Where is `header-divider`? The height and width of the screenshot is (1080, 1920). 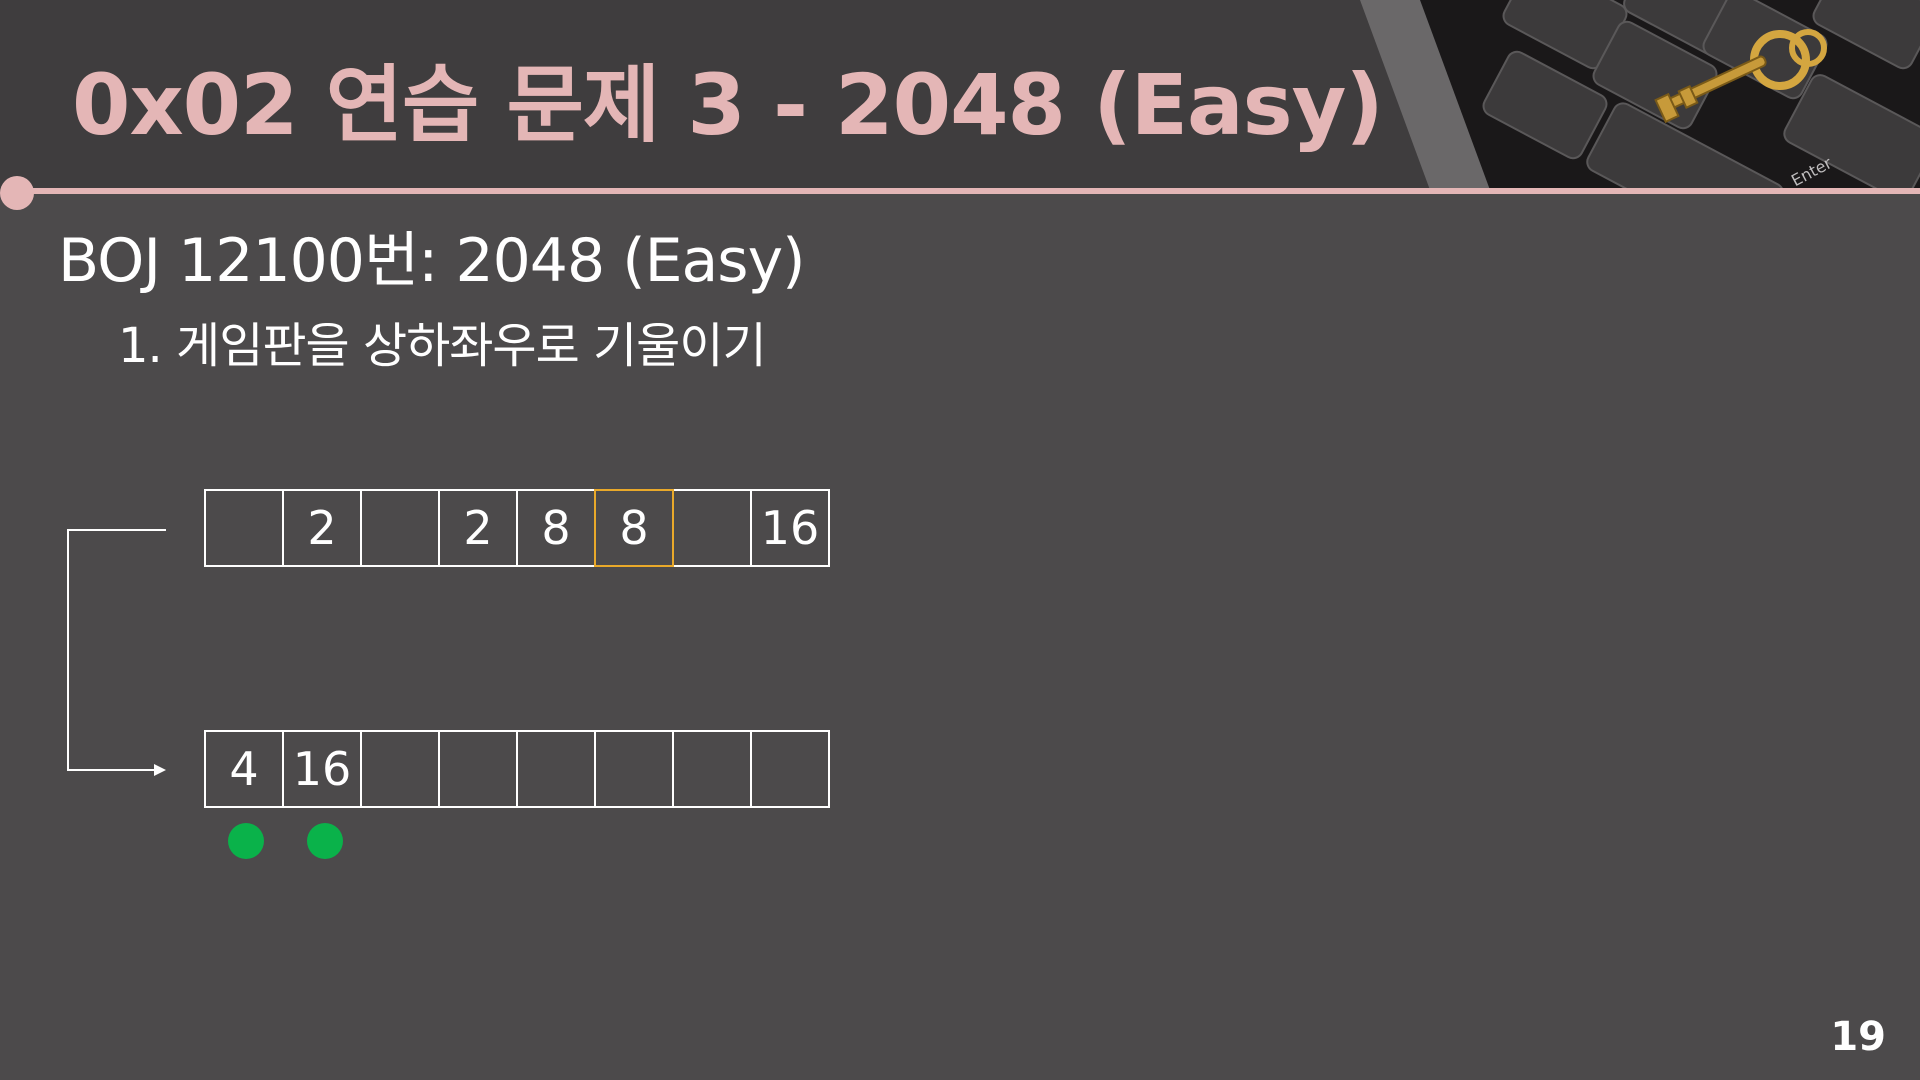
header-divider is located at coordinates (969, 191).